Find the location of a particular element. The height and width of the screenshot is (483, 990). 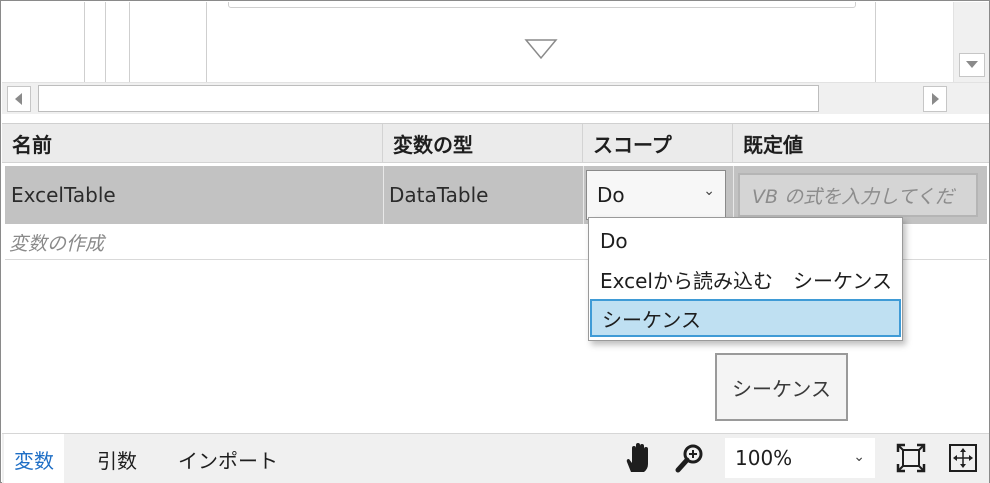

horizontal-scrollbar is located at coordinates (495, 98).